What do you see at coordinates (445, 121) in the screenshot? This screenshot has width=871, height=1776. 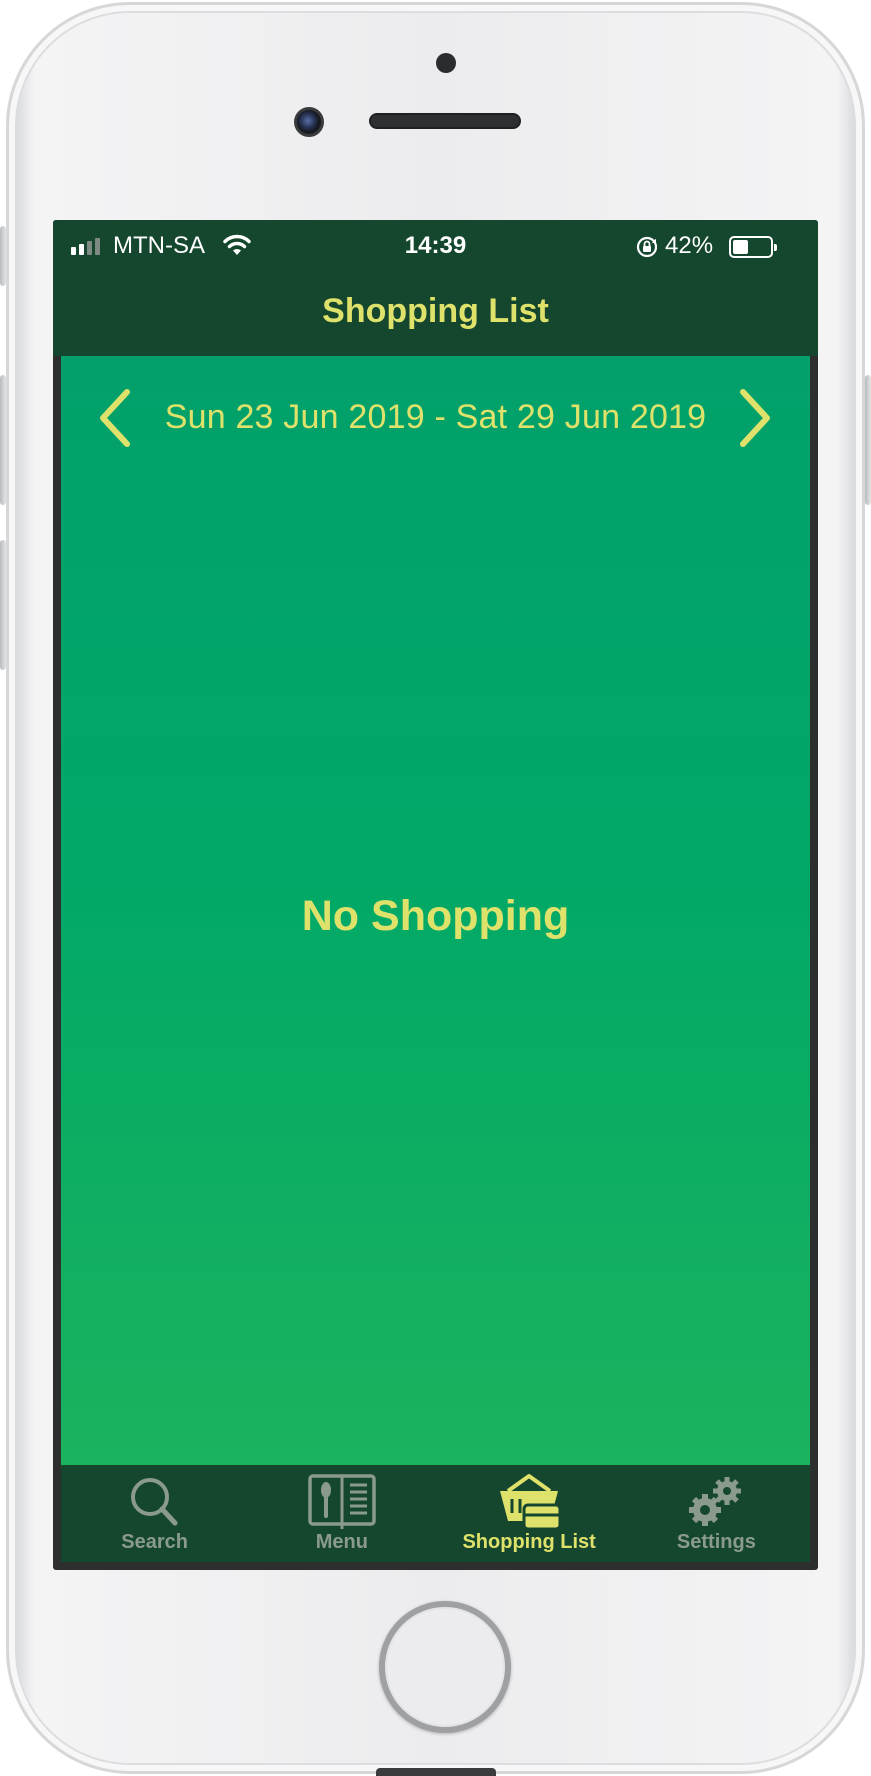 I see `earpiece-speaker` at bounding box center [445, 121].